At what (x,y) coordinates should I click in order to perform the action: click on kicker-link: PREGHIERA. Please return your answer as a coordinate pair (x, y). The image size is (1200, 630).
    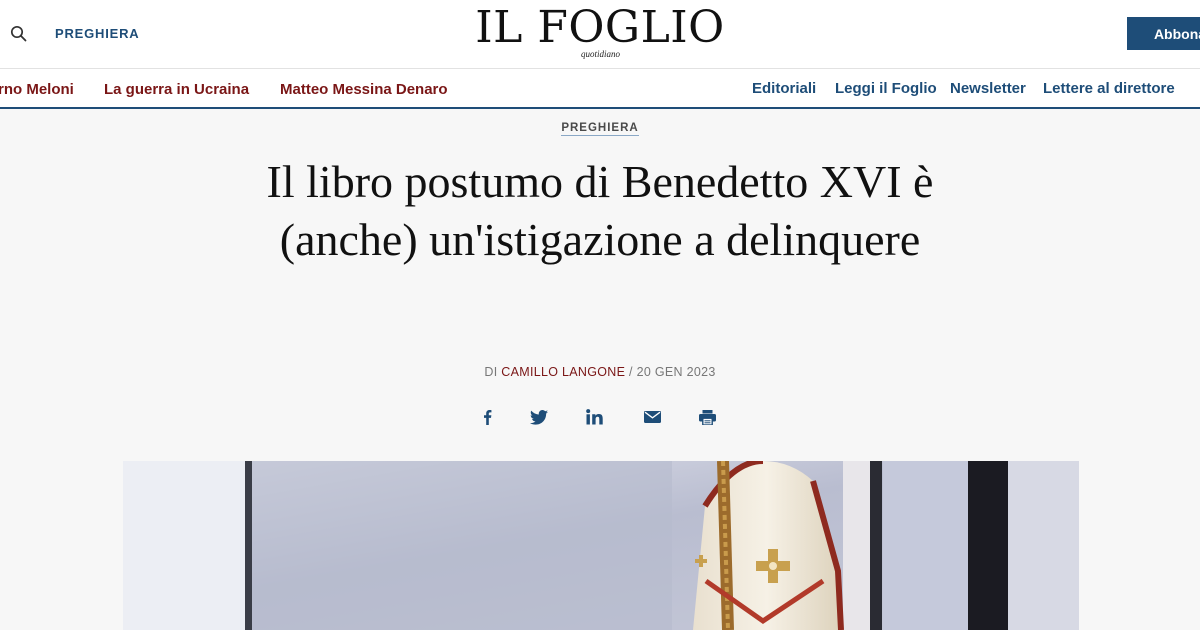
    Looking at the image, I should click on (600, 129).